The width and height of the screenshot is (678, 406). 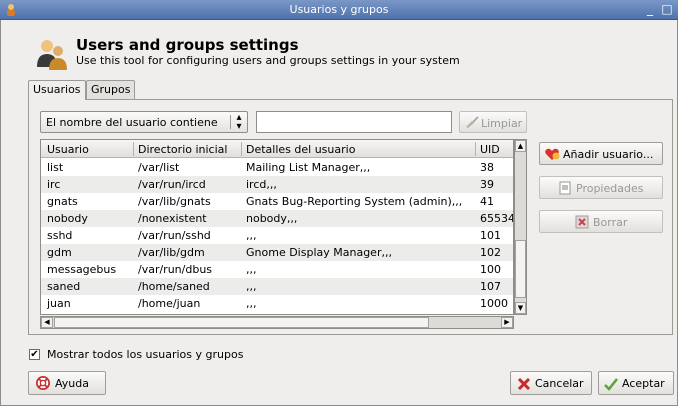 I want to click on tab-usuarios: Usuarios, so click(x=57, y=90).